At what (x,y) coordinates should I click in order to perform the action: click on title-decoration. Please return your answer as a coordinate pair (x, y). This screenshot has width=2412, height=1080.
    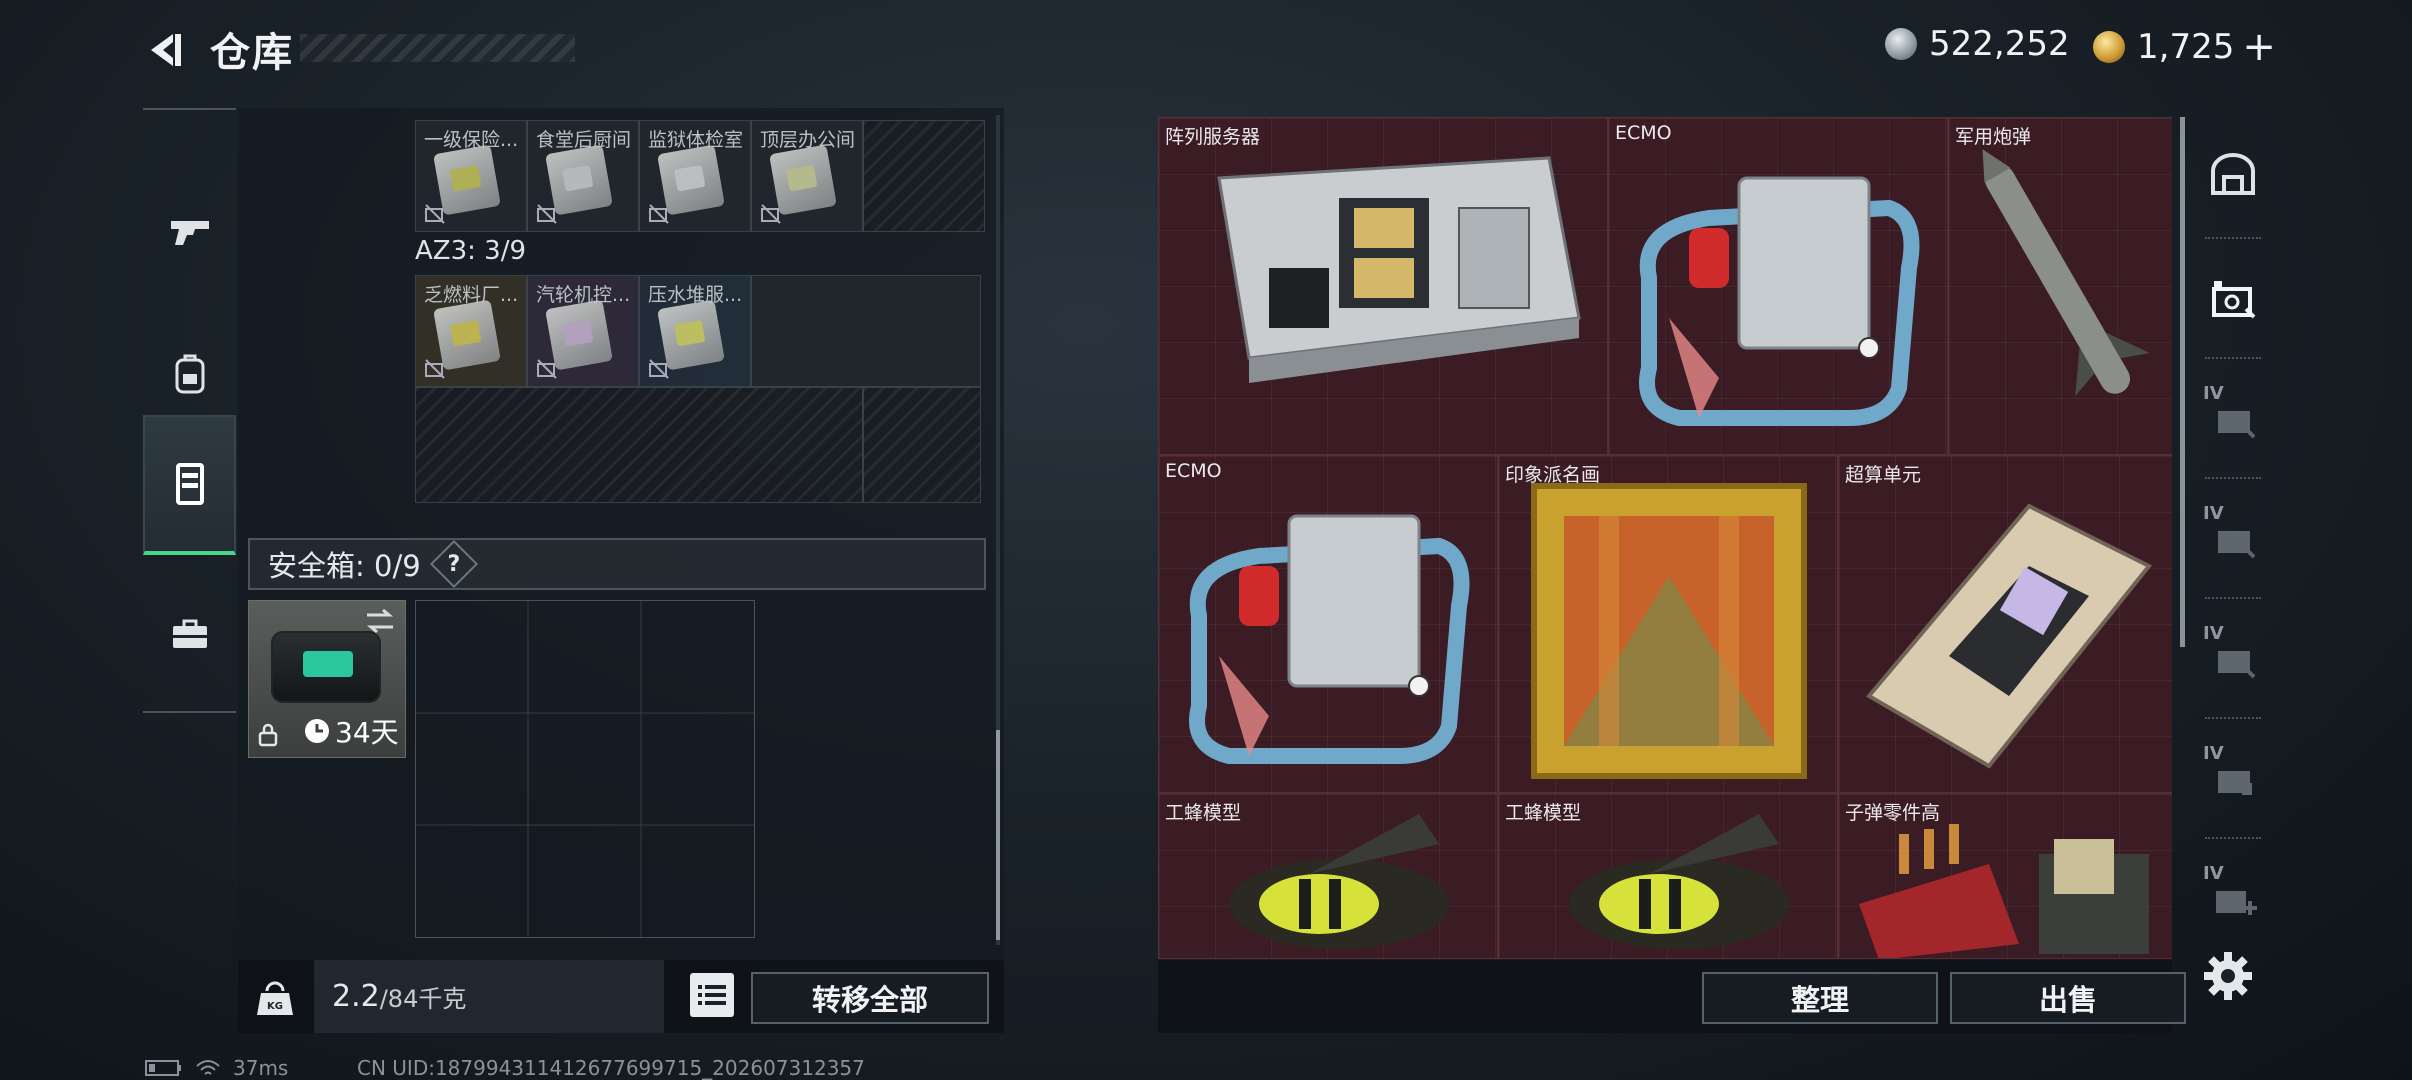
    Looking at the image, I should click on (437, 48).